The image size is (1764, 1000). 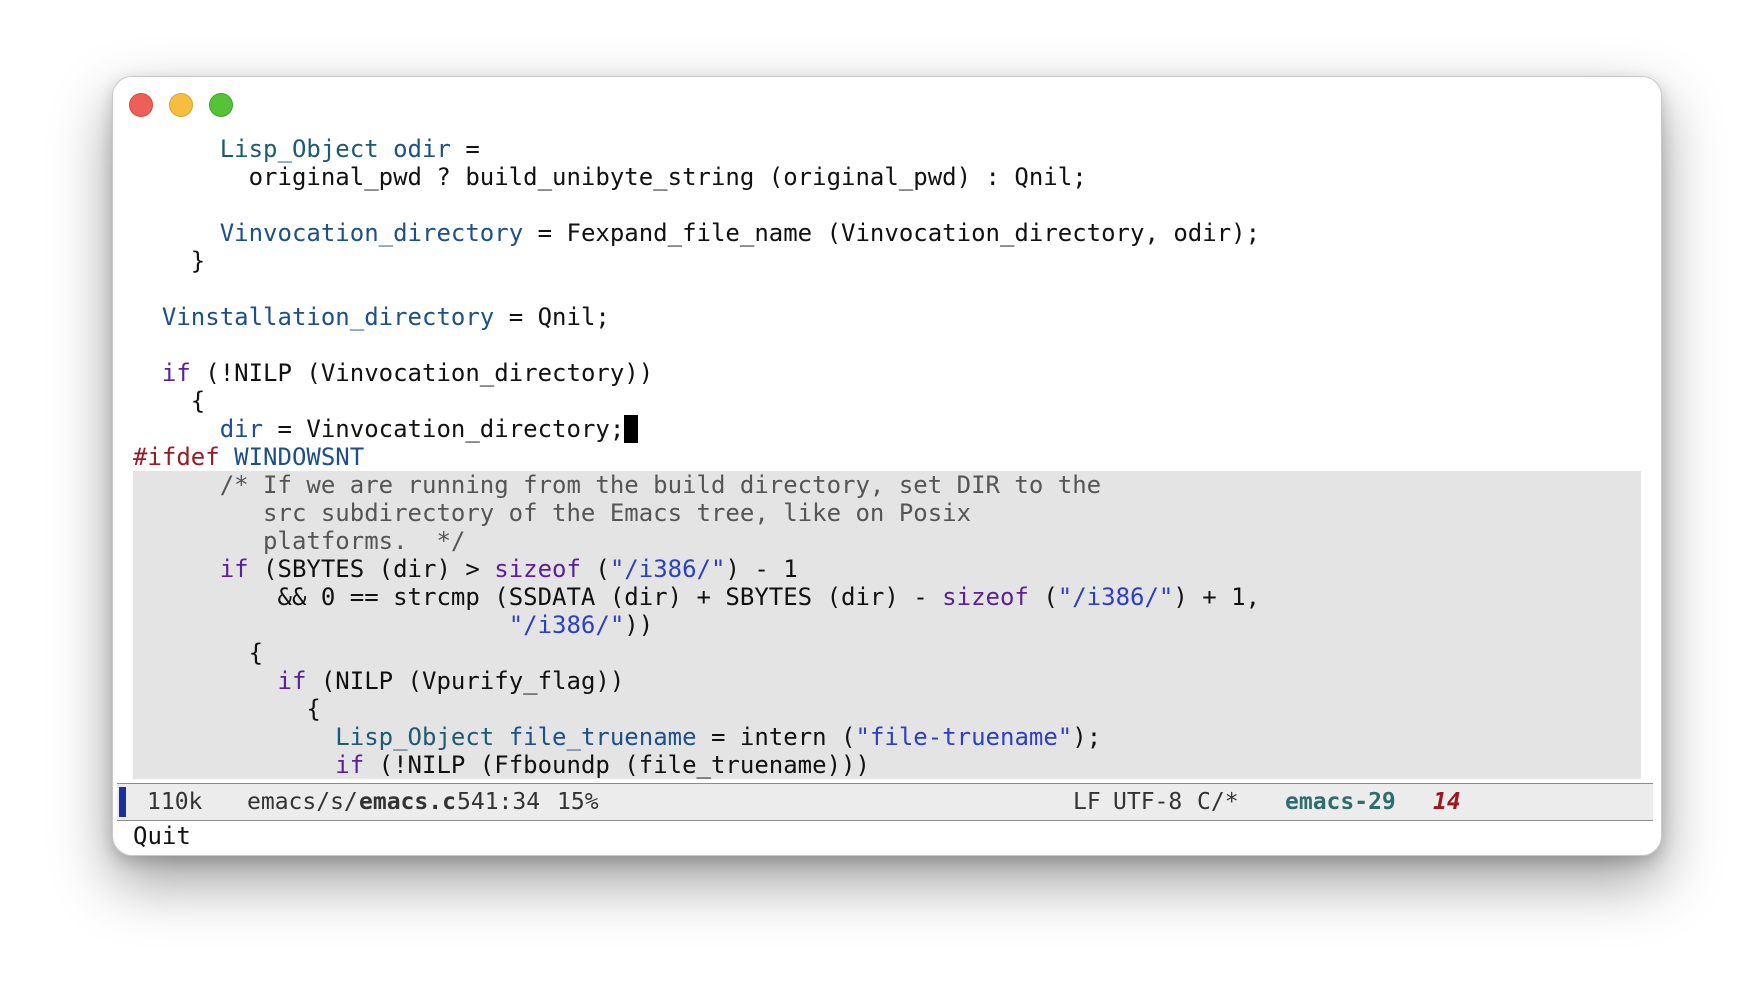 What do you see at coordinates (887, 373) in the screenshot?
I see `code-line: if (!NILP (Vinvocation_directory))` at bounding box center [887, 373].